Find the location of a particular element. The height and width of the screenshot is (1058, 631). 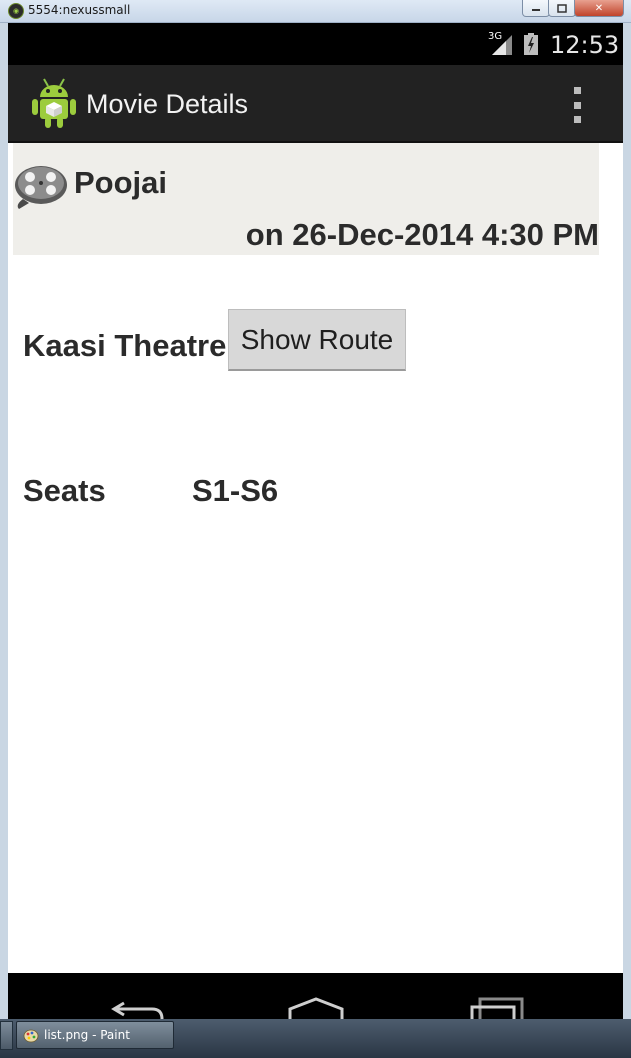

close-icon: ✕ is located at coordinates (599, 8).